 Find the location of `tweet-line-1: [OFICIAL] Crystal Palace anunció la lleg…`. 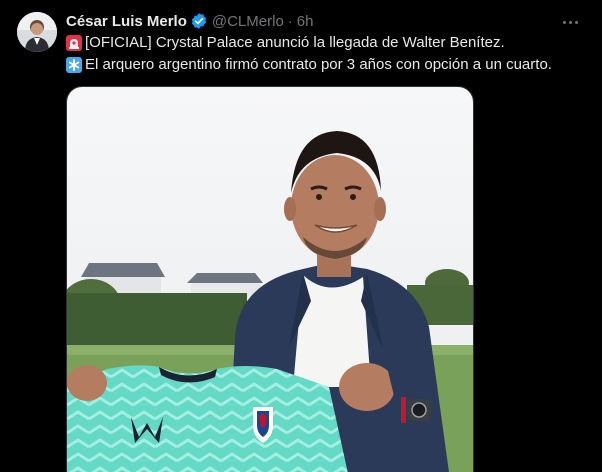

tweet-line-1: [OFICIAL] Crystal Palace anunció la lleg… is located at coordinates (326, 43).